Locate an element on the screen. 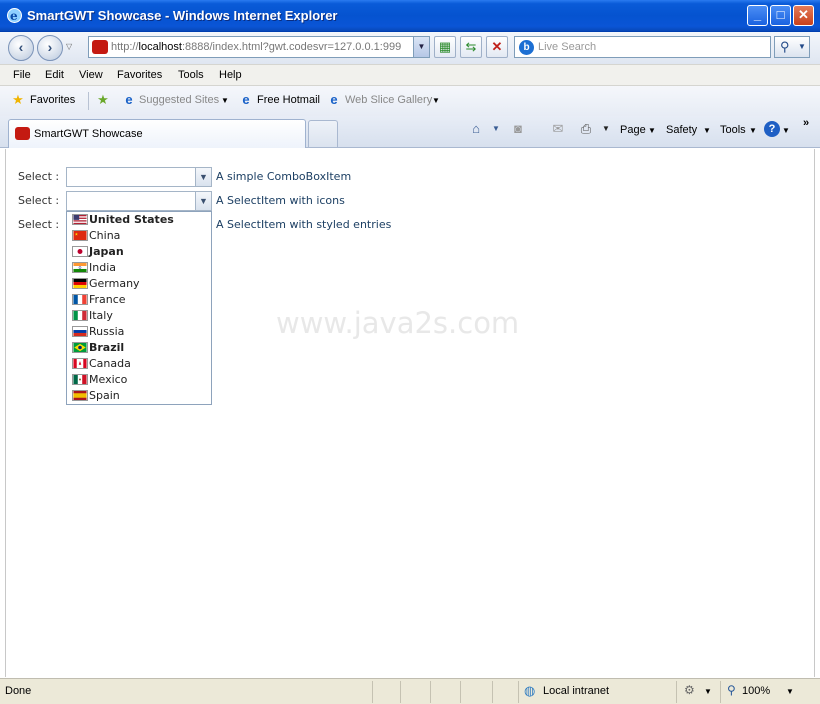  feeds-icon: ◙ is located at coordinates (518, 129).